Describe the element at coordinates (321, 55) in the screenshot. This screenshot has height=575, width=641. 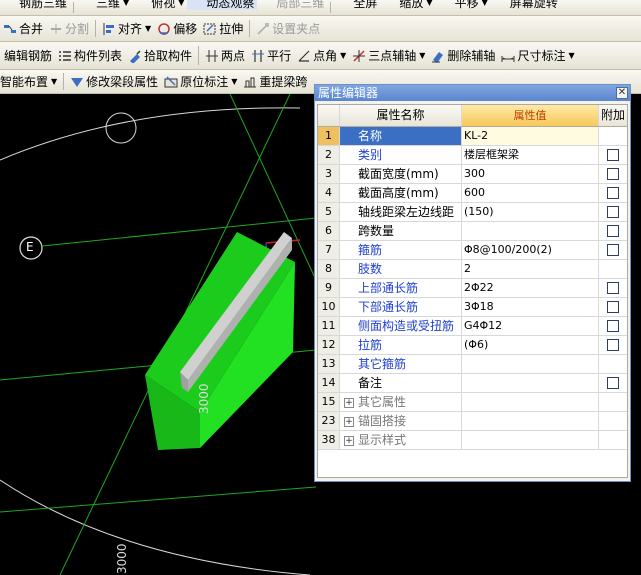
I see `point-angle-button: 点角 ▼` at that location.